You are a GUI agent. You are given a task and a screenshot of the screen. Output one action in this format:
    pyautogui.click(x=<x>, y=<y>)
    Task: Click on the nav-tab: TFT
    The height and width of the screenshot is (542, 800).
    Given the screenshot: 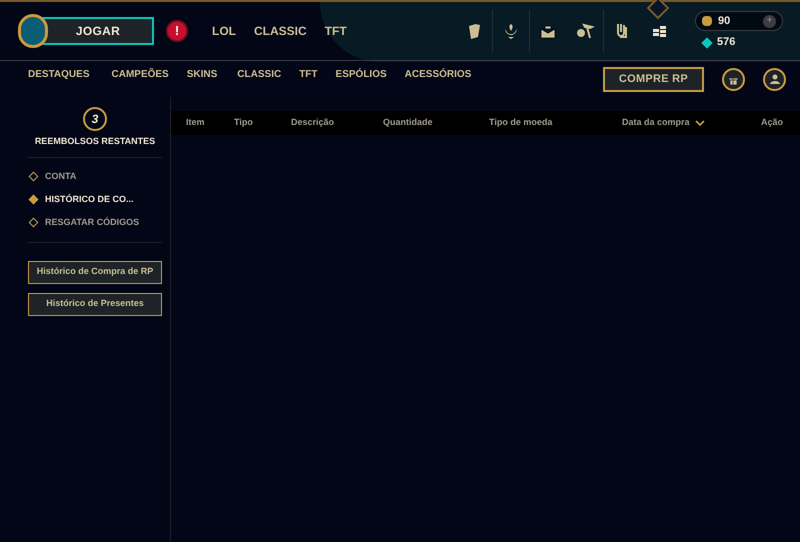 What is the action you would take?
    pyautogui.click(x=308, y=74)
    